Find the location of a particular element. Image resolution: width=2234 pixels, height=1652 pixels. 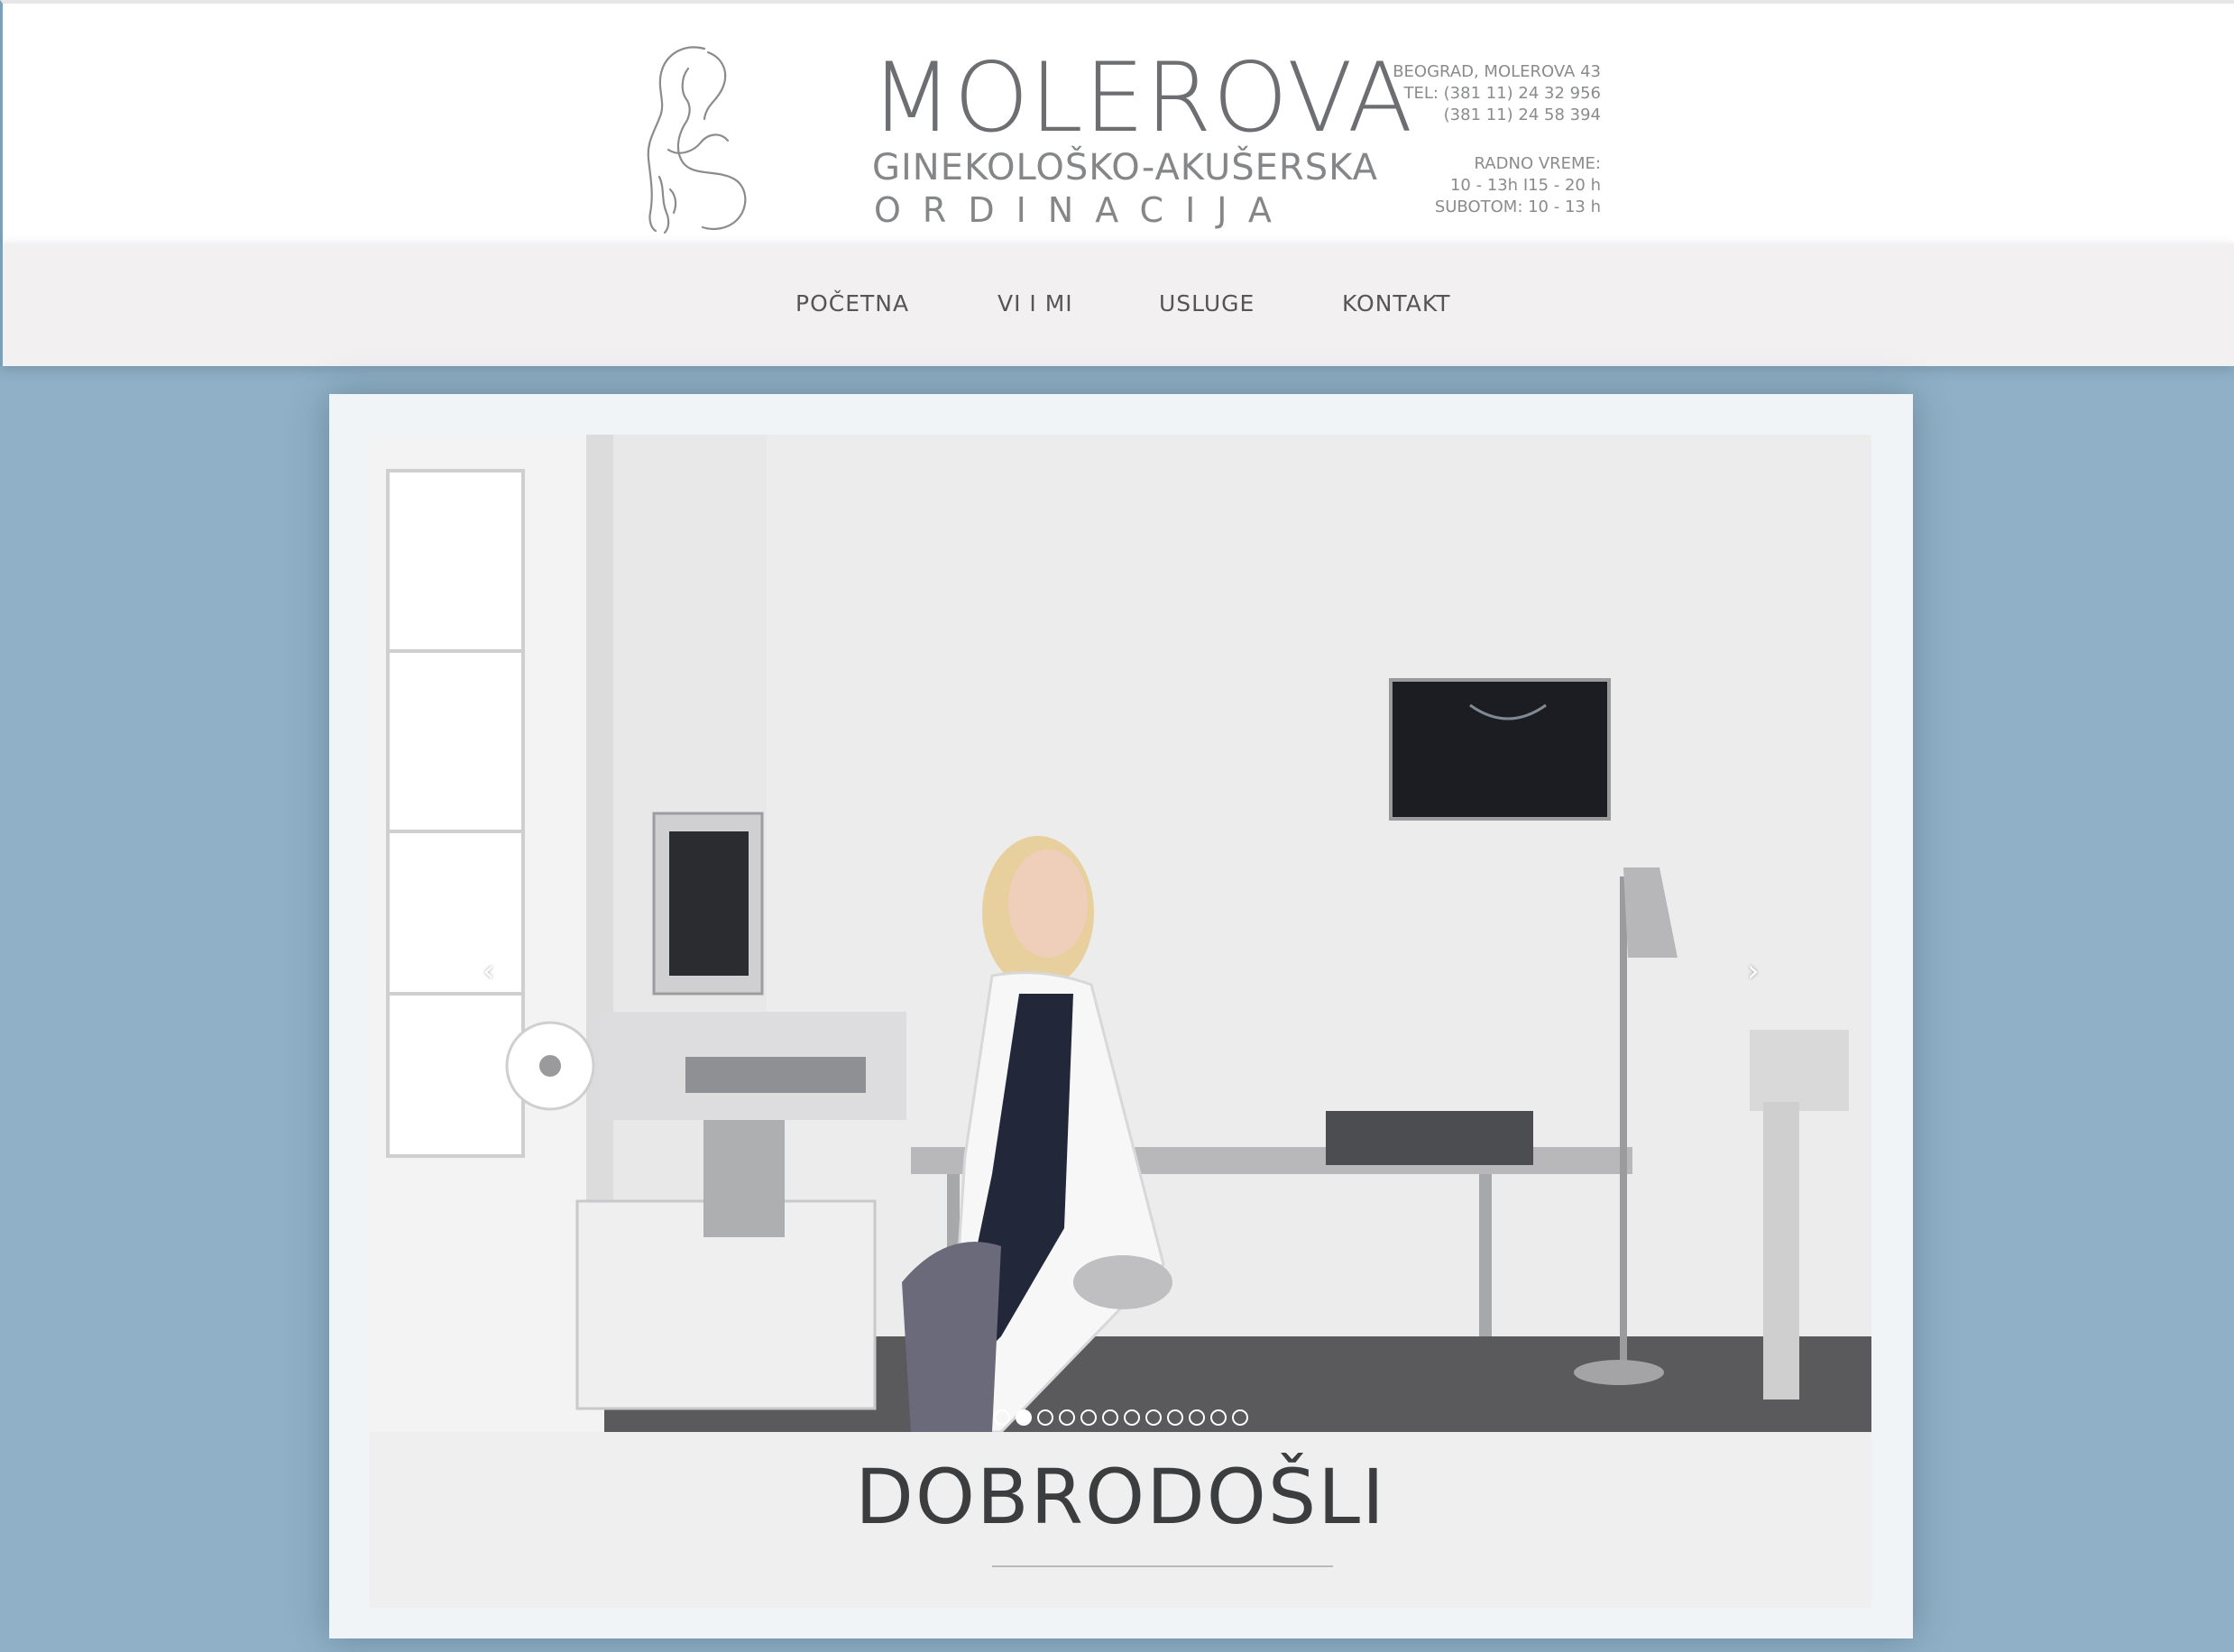

phone-text-2: (381 11) 24 58 394 is located at coordinates (1522, 115).